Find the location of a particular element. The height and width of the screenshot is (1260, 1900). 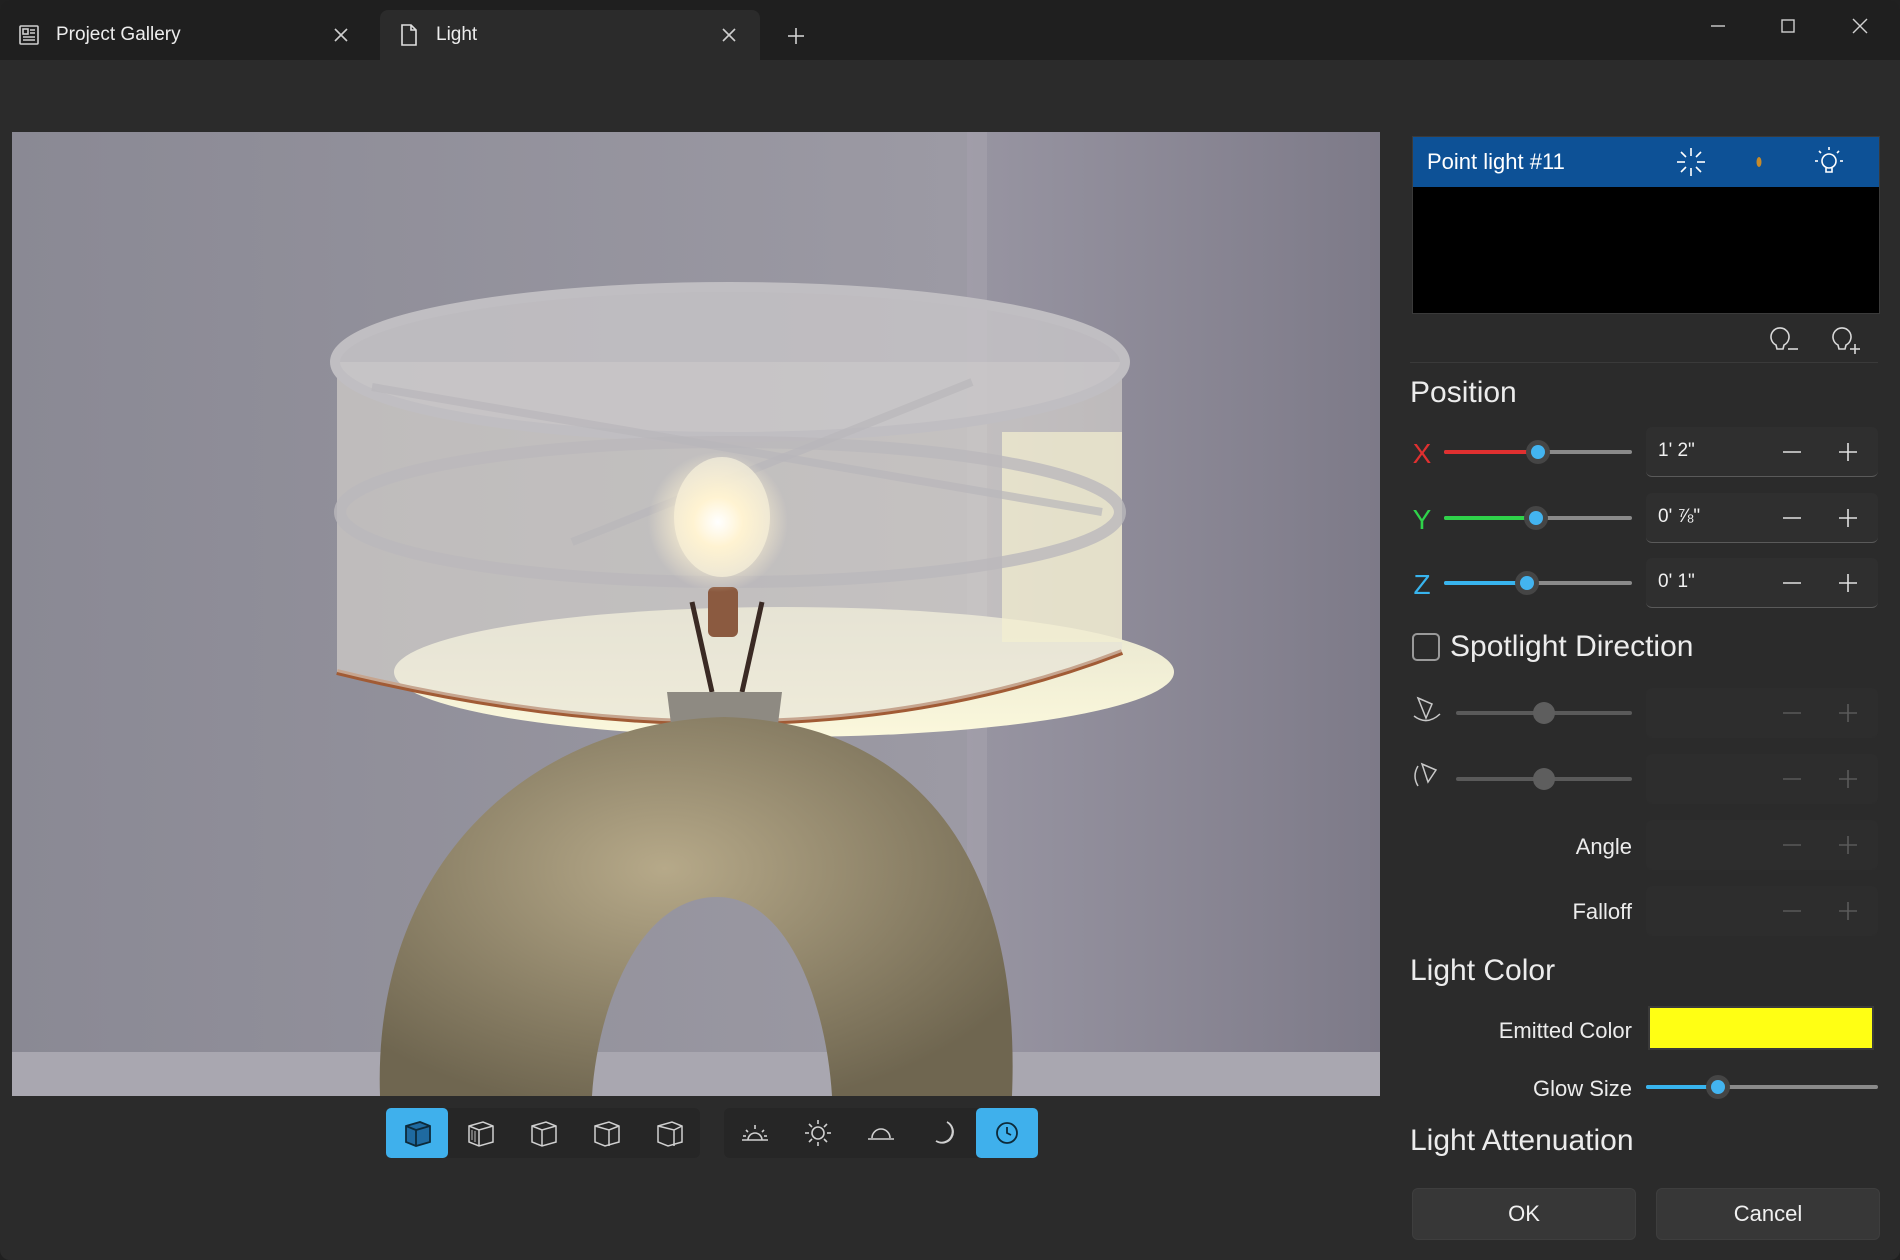

ok-button: OK is located at coordinates (1524, 1214).